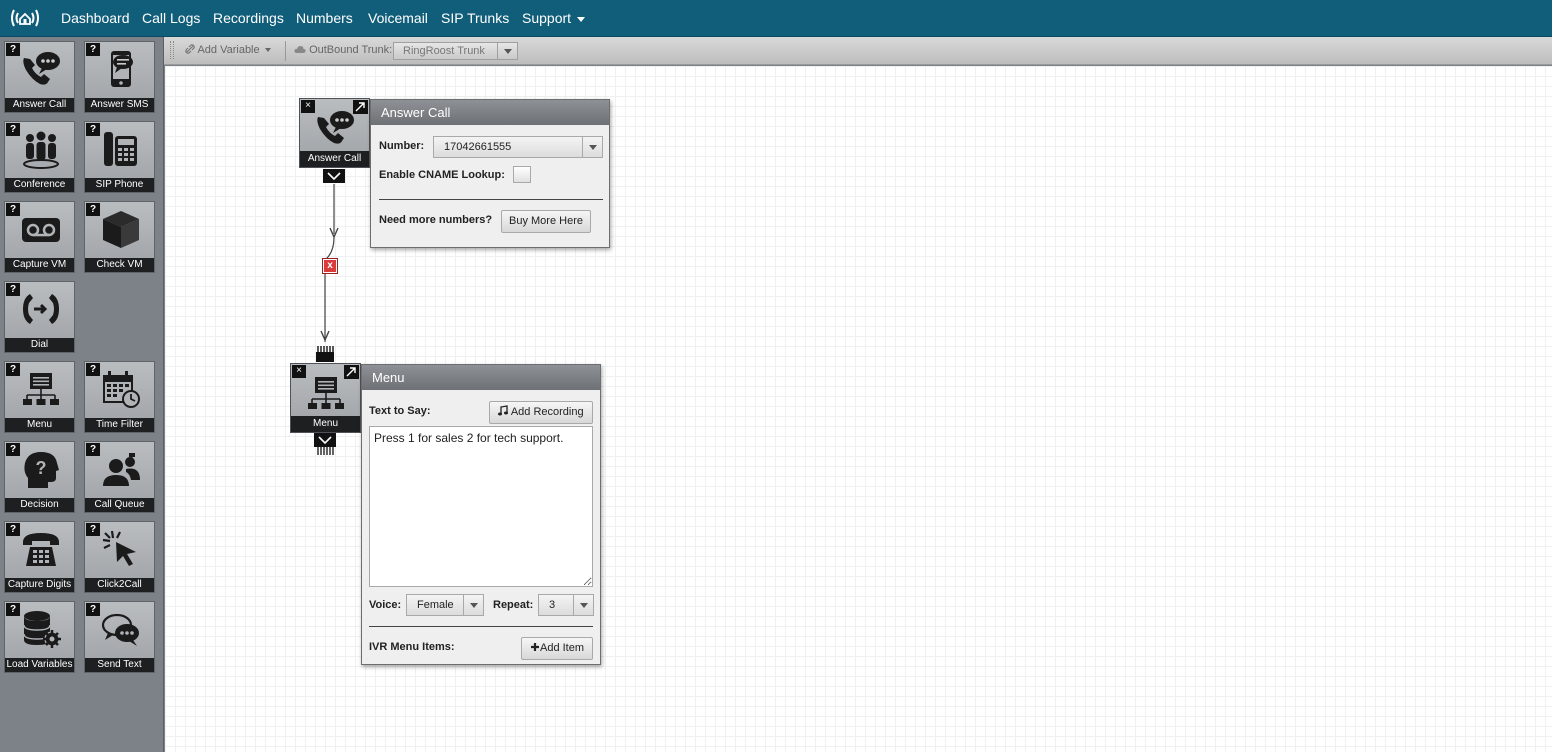  What do you see at coordinates (400, 411) in the screenshot?
I see `text-to-say-label: Text to Say:` at bounding box center [400, 411].